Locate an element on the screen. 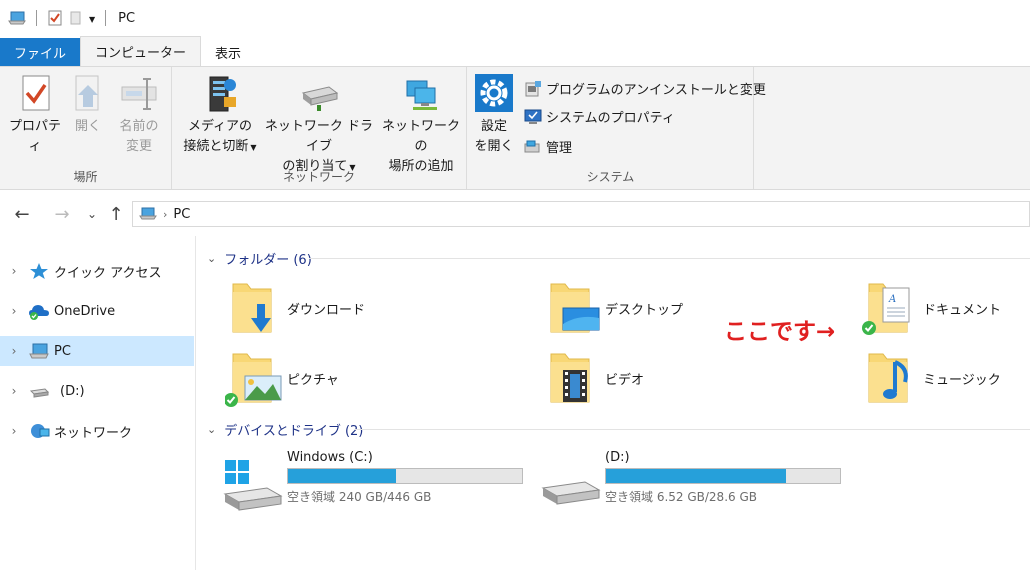 The image size is (1030, 570). group-label-network: ネットワーク is located at coordinates (318, 177).